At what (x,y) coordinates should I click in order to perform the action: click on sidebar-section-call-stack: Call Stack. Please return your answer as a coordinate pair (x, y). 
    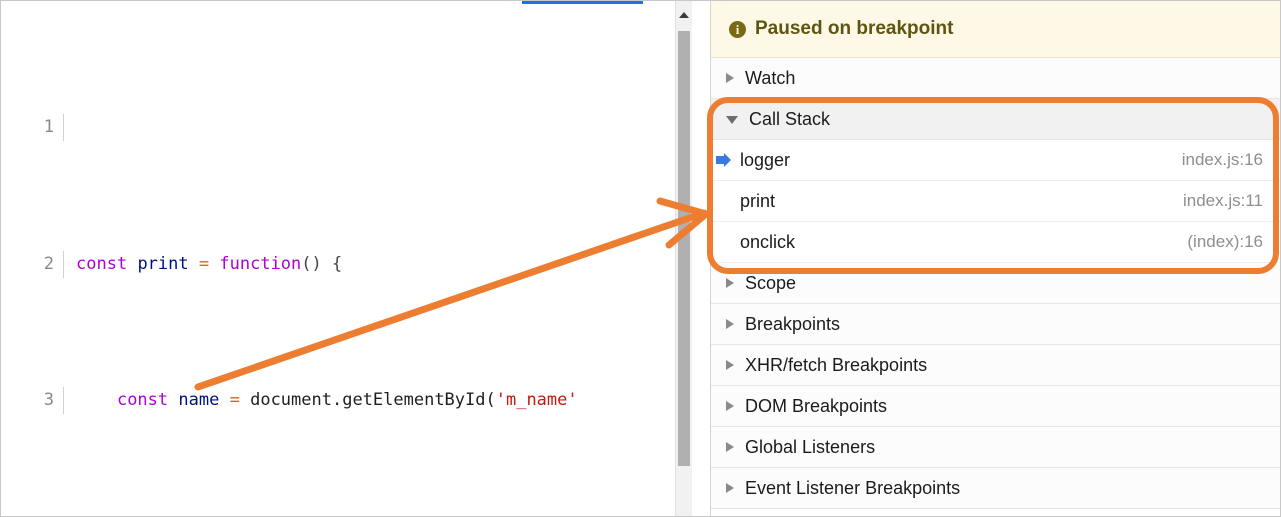
    Looking at the image, I should click on (995, 119).